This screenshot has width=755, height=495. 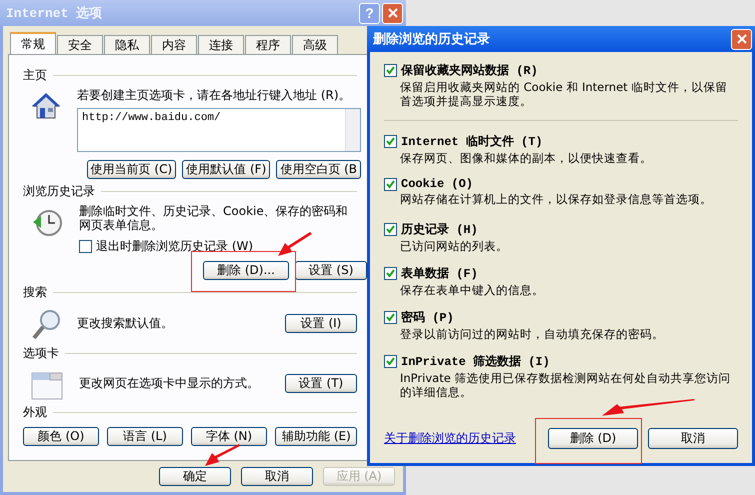 What do you see at coordinates (316, 436) in the screenshot?
I see `appearance-button: 辅助功能 (E)` at bounding box center [316, 436].